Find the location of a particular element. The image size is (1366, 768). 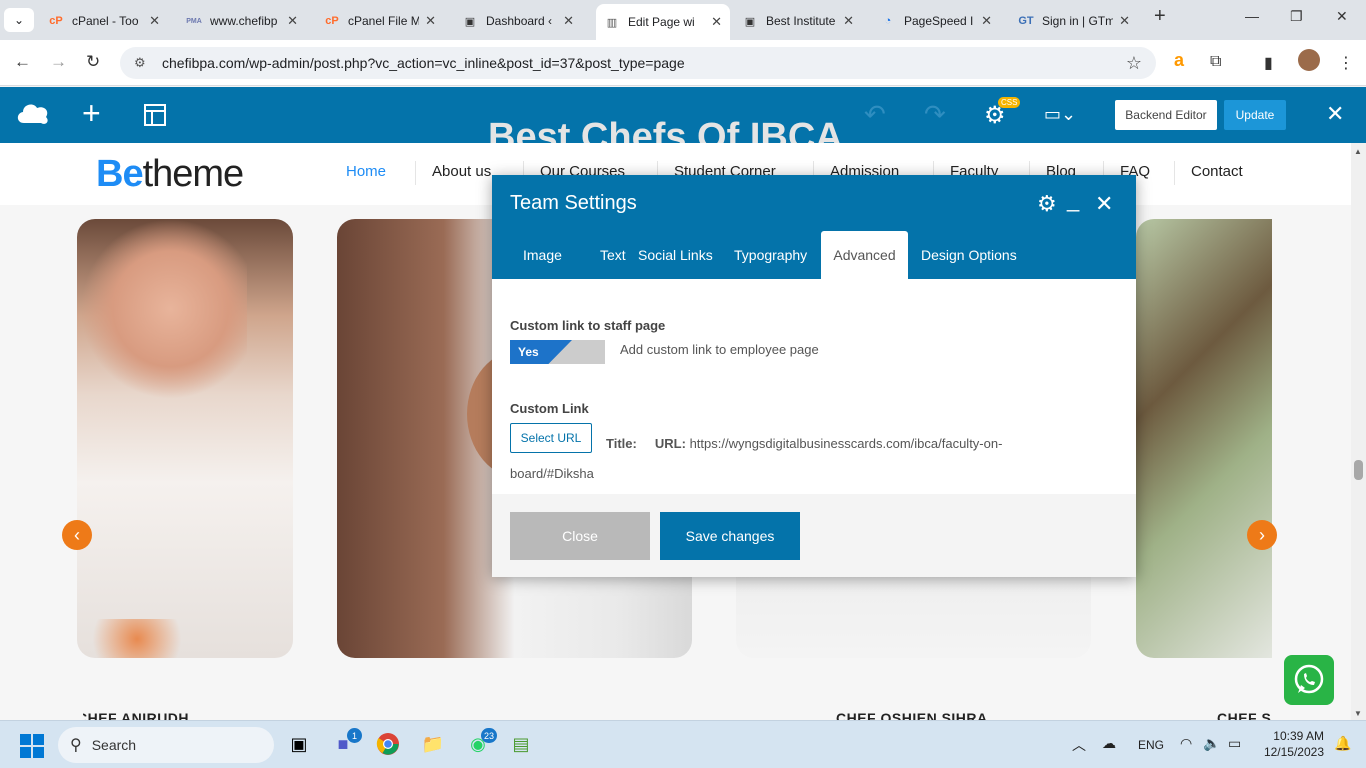

cpanel-icon: cP is located at coordinates (56, 21).